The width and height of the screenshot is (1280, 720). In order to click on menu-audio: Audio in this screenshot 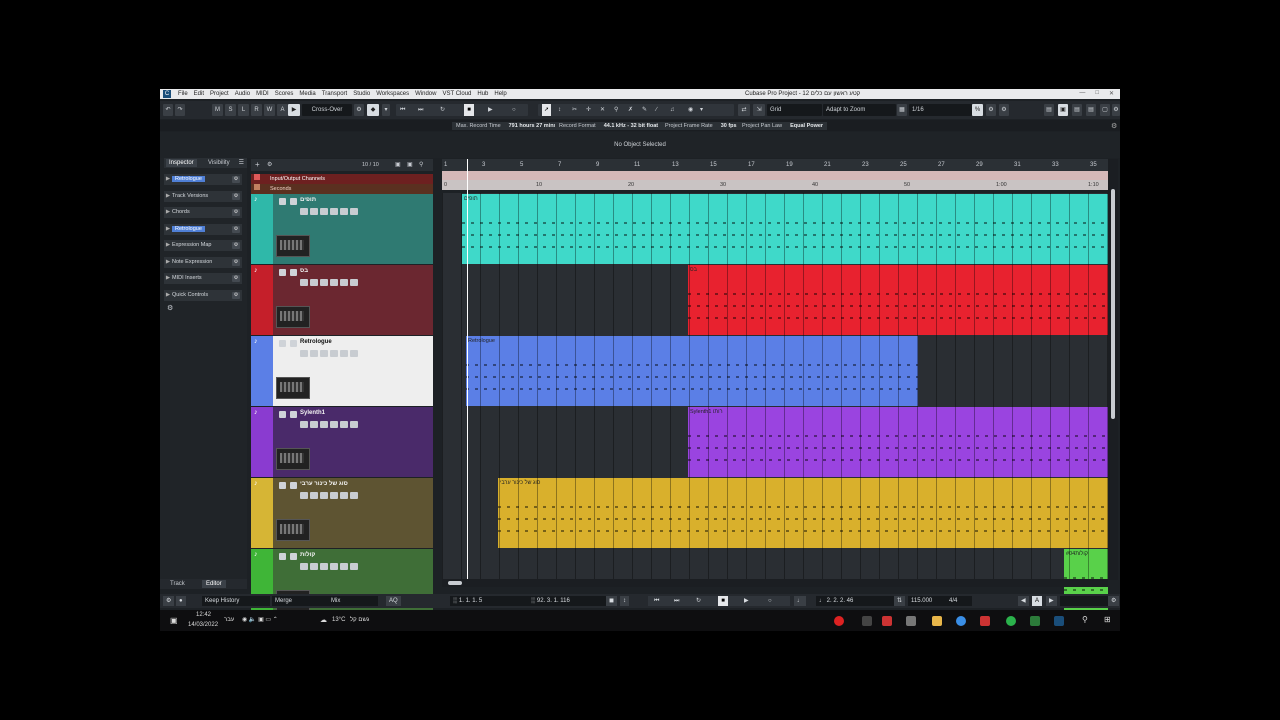, I will do `click(242, 94)`.